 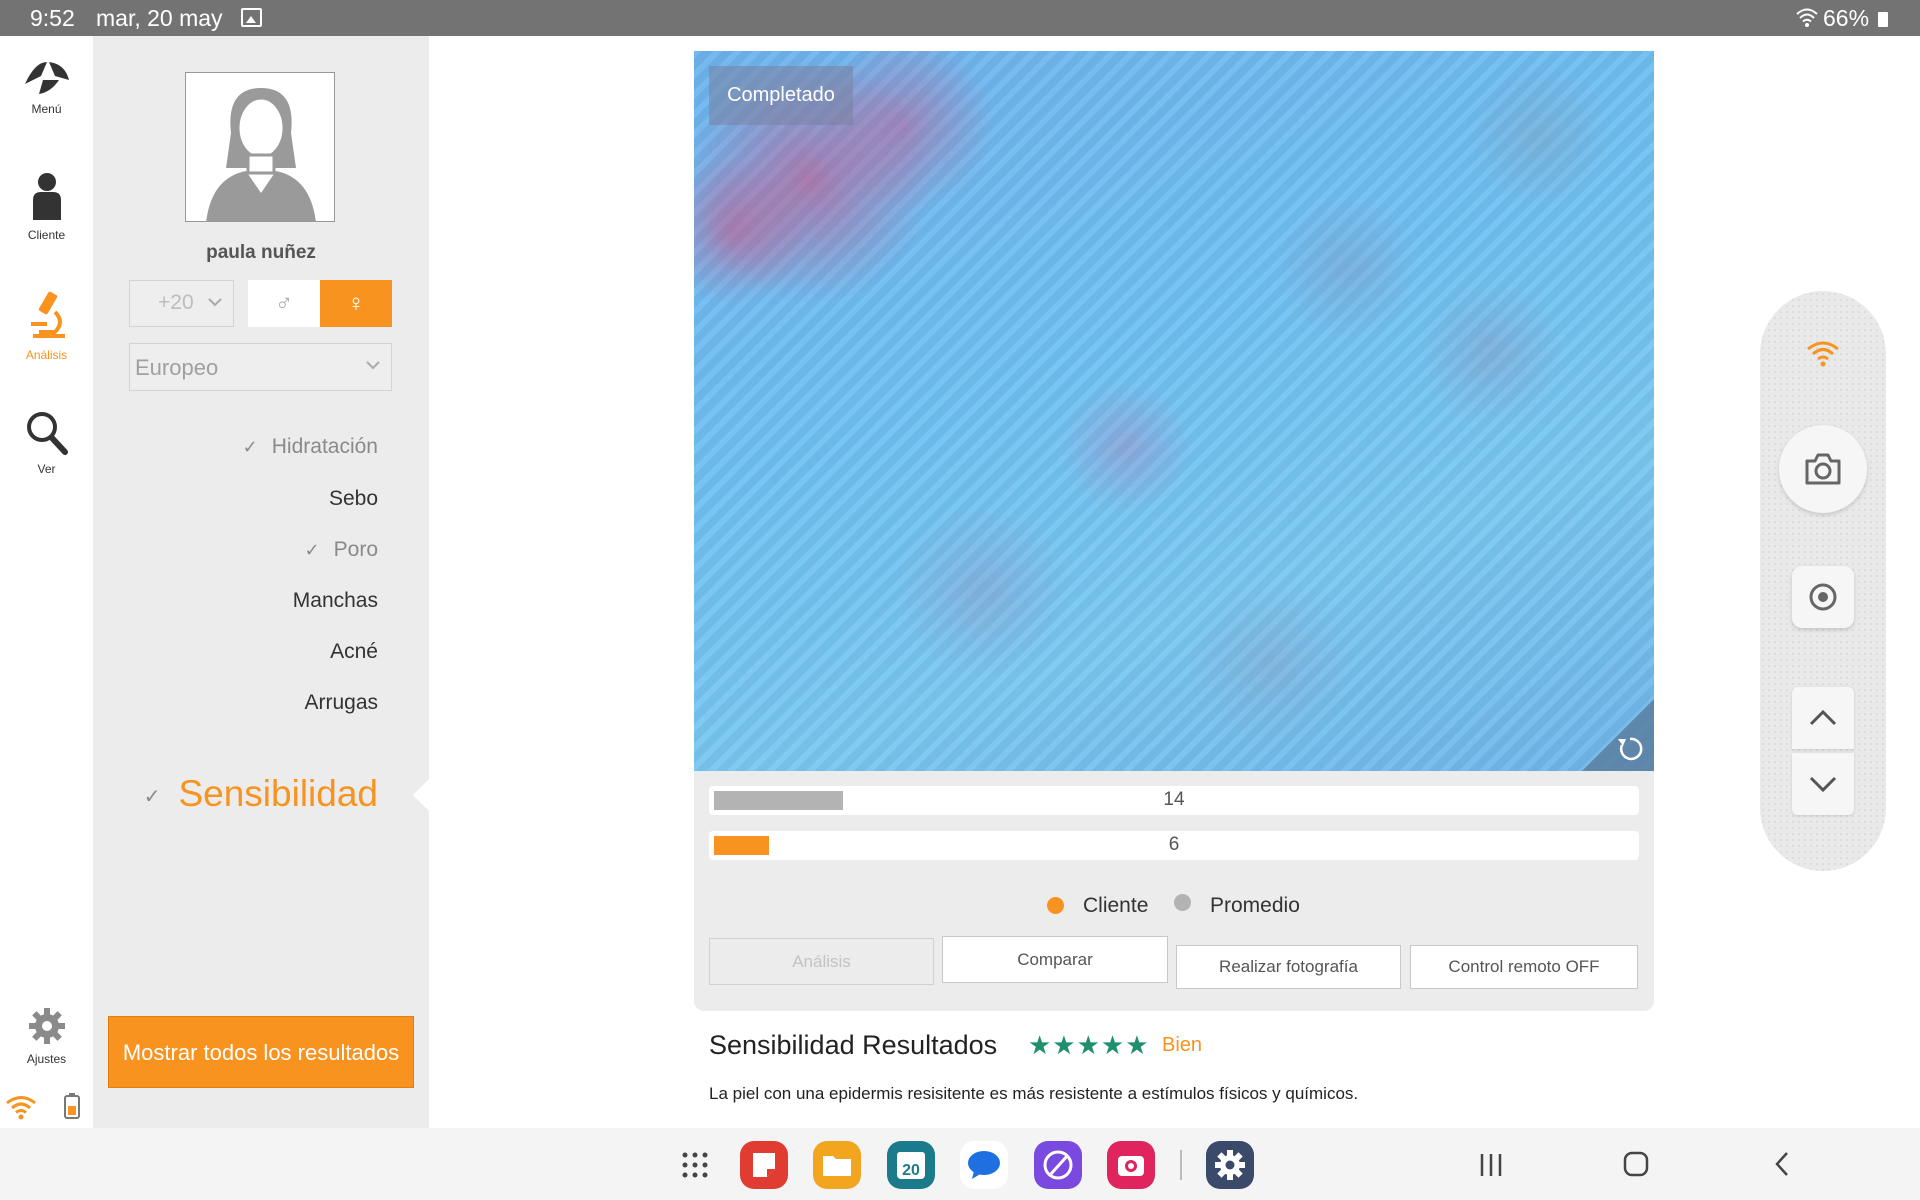 What do you see at coordinates (1181, 1165) in the screenshot?
I see `dock-divider` at bounding box center [1181, 1165].